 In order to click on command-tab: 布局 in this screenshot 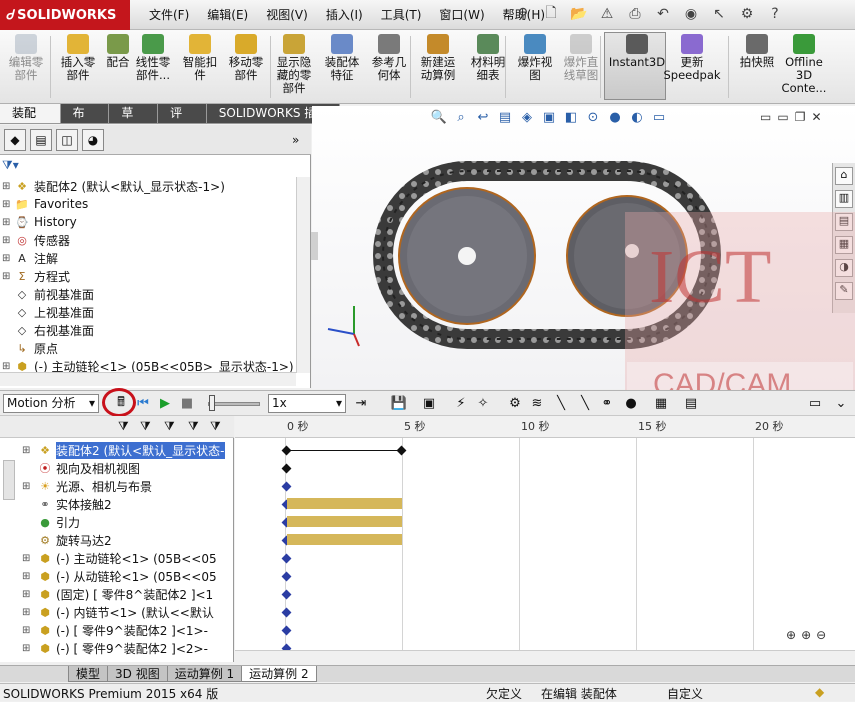, I will do `click(85, 121)`.